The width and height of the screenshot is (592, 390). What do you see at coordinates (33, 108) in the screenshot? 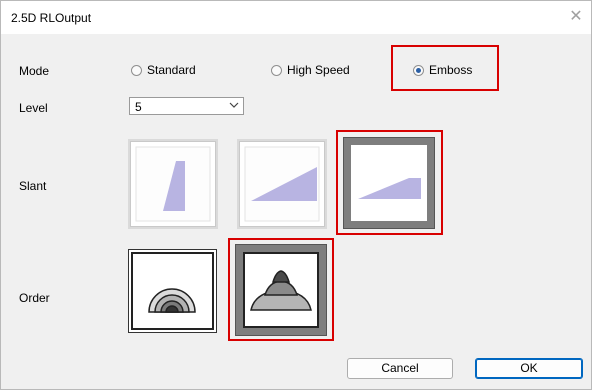
I see `level-label: Level` at bounding box center [33, 108].